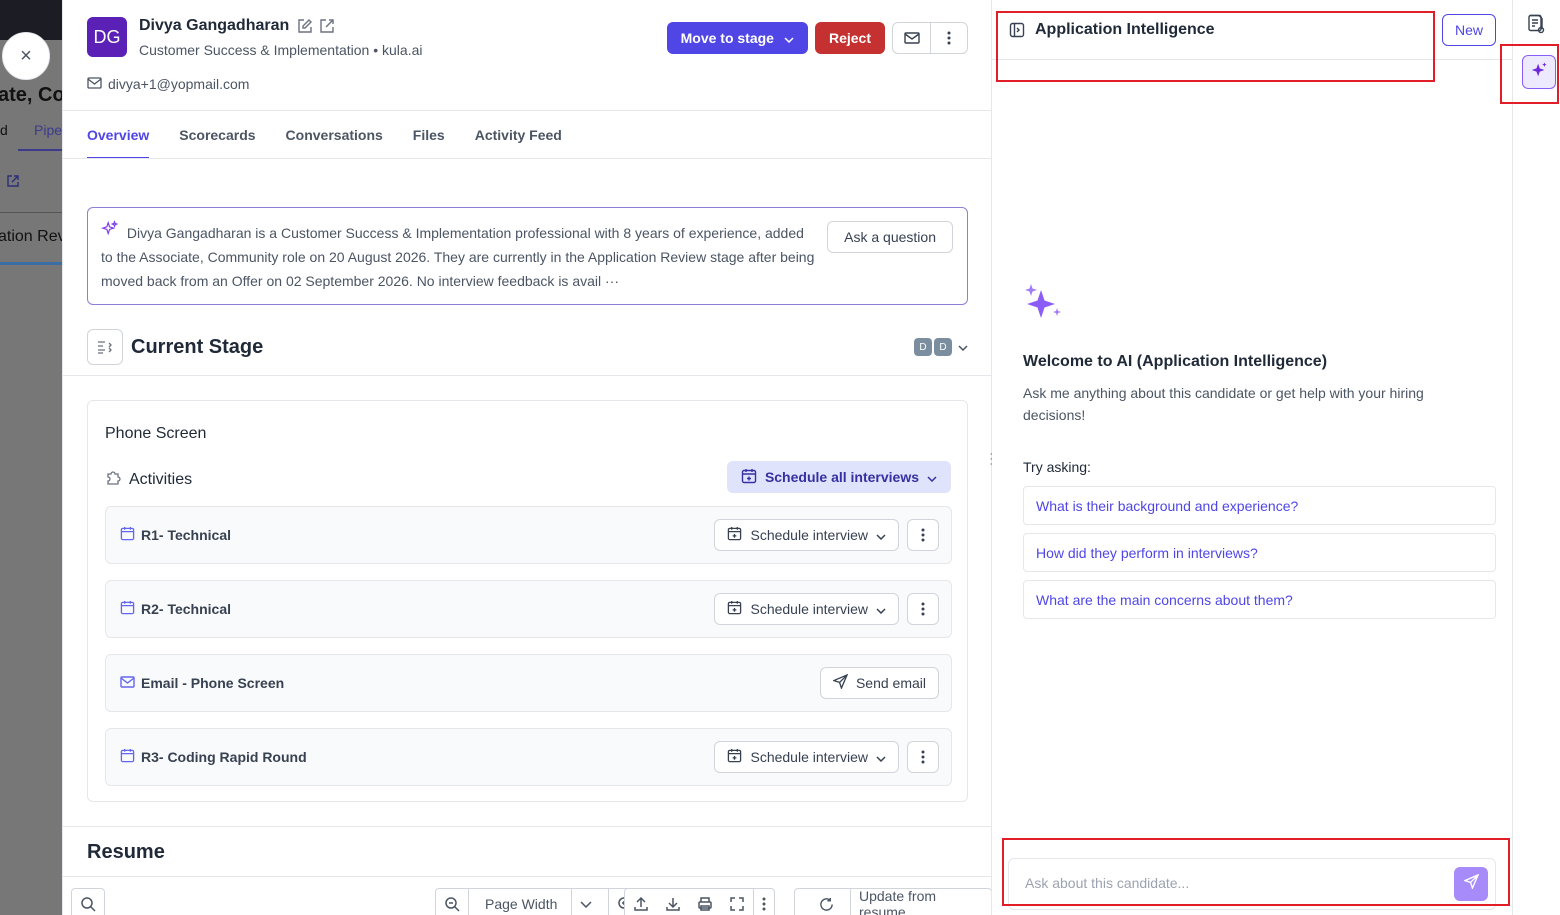 This screenshot has width=1560, height=915. I want to click on new-chat-button: New, so click(1469, 30).